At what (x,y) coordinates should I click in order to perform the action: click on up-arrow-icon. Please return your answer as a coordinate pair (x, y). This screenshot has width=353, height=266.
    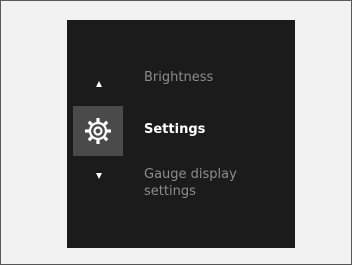
    Looking at the image, I should click on (99, 84).